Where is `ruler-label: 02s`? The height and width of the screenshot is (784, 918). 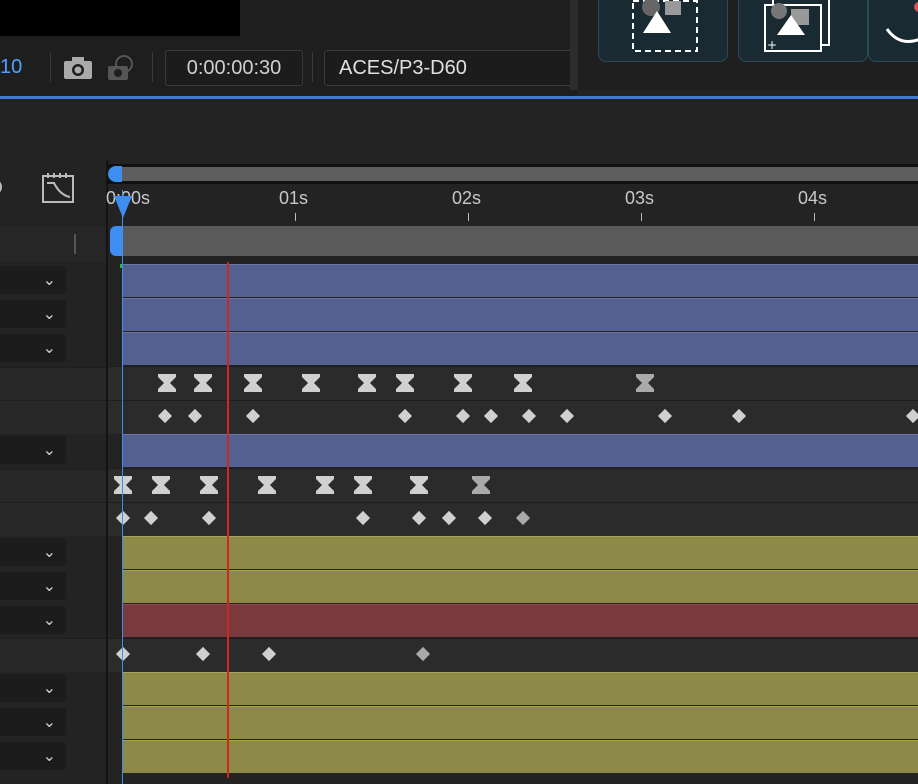 ruler-label: 02s is located at coordinates (467, 198).